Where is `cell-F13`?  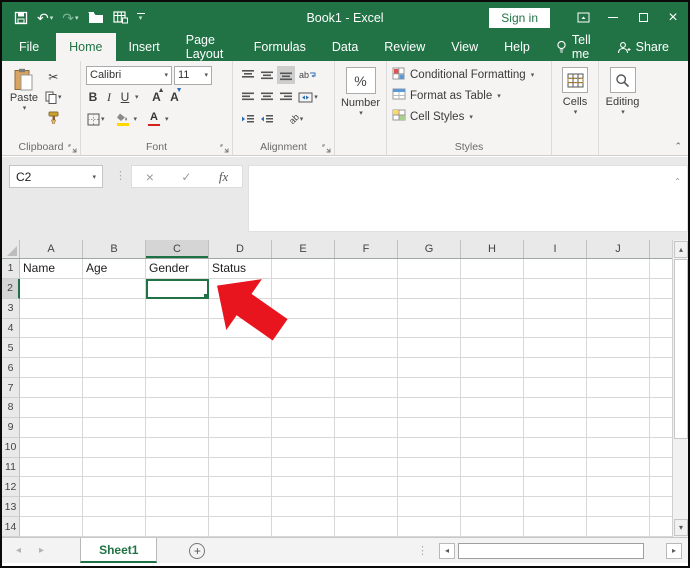
cell-F13 is located at coordinates (366, 507).